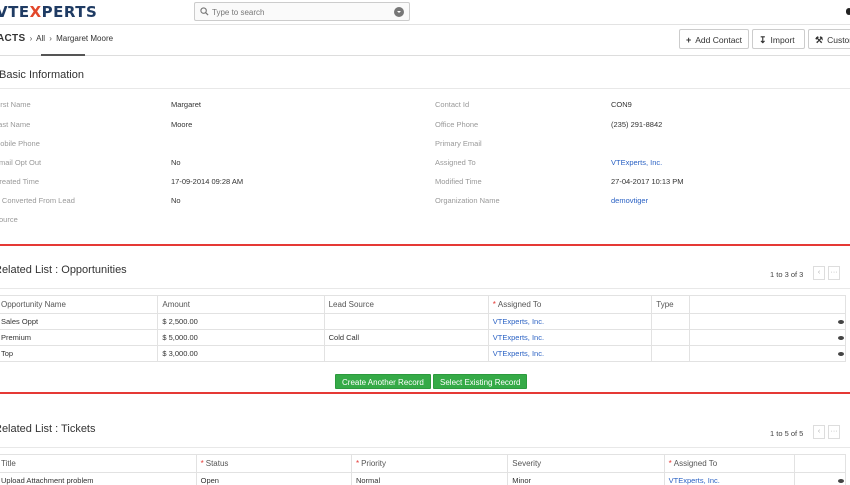  What do you see at coordinates (241, 321) in the screenshot?
I see `table-cell: $ 2,500.00` at bounding box center [241, 321].